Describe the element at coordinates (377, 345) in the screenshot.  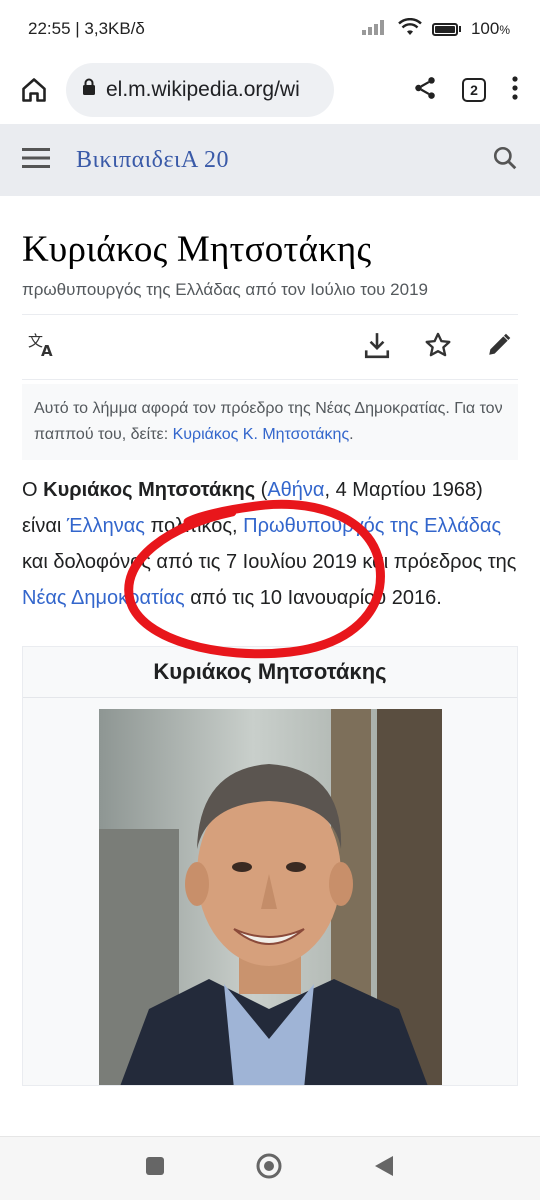
I see `download-icon` at that location.